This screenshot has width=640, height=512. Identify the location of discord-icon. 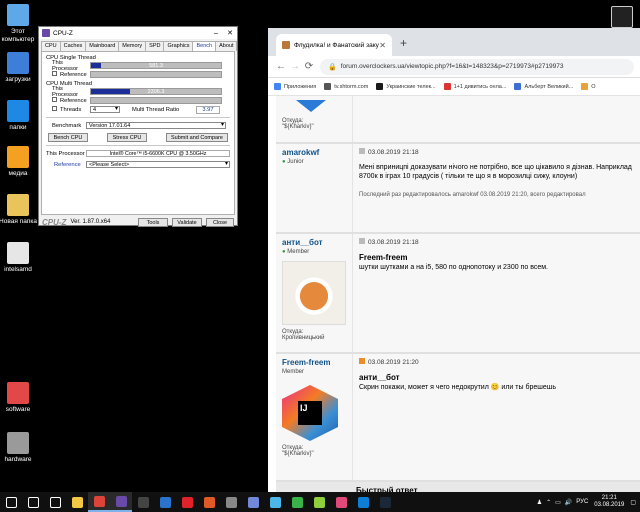
(253, 502).